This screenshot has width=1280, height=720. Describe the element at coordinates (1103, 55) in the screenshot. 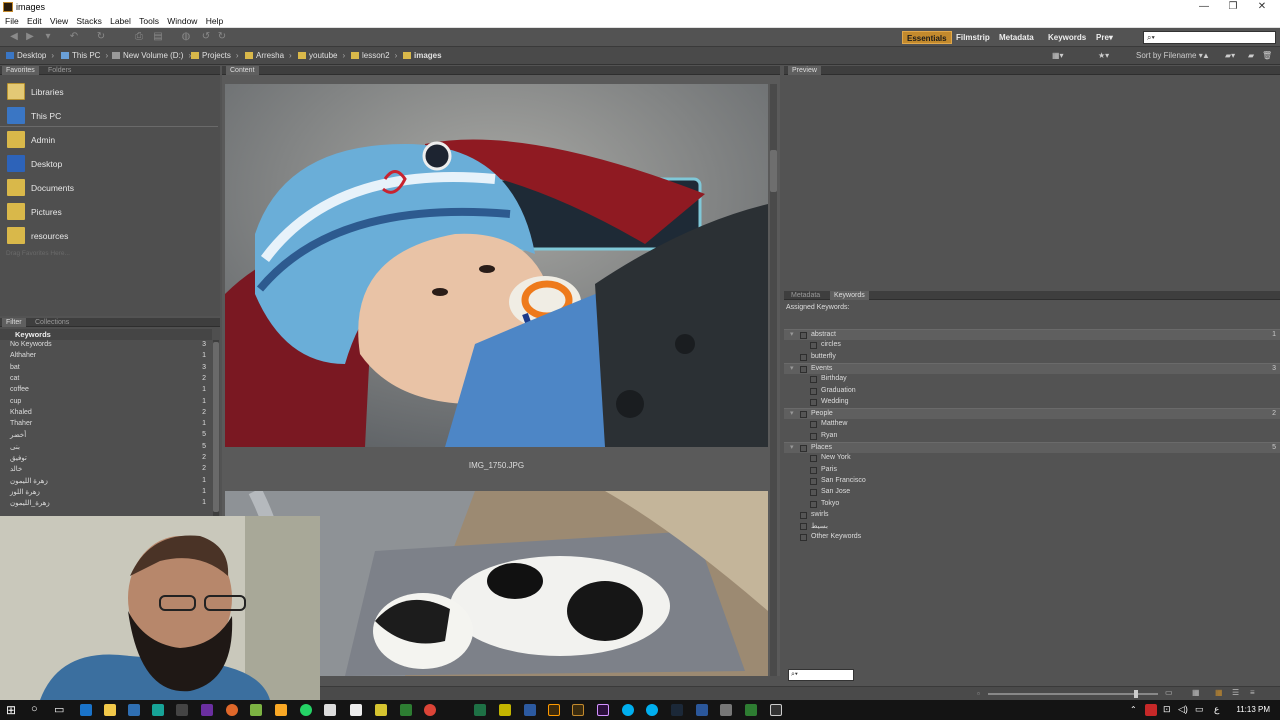

I see `filter-rating-icon: ★▾` at that location.